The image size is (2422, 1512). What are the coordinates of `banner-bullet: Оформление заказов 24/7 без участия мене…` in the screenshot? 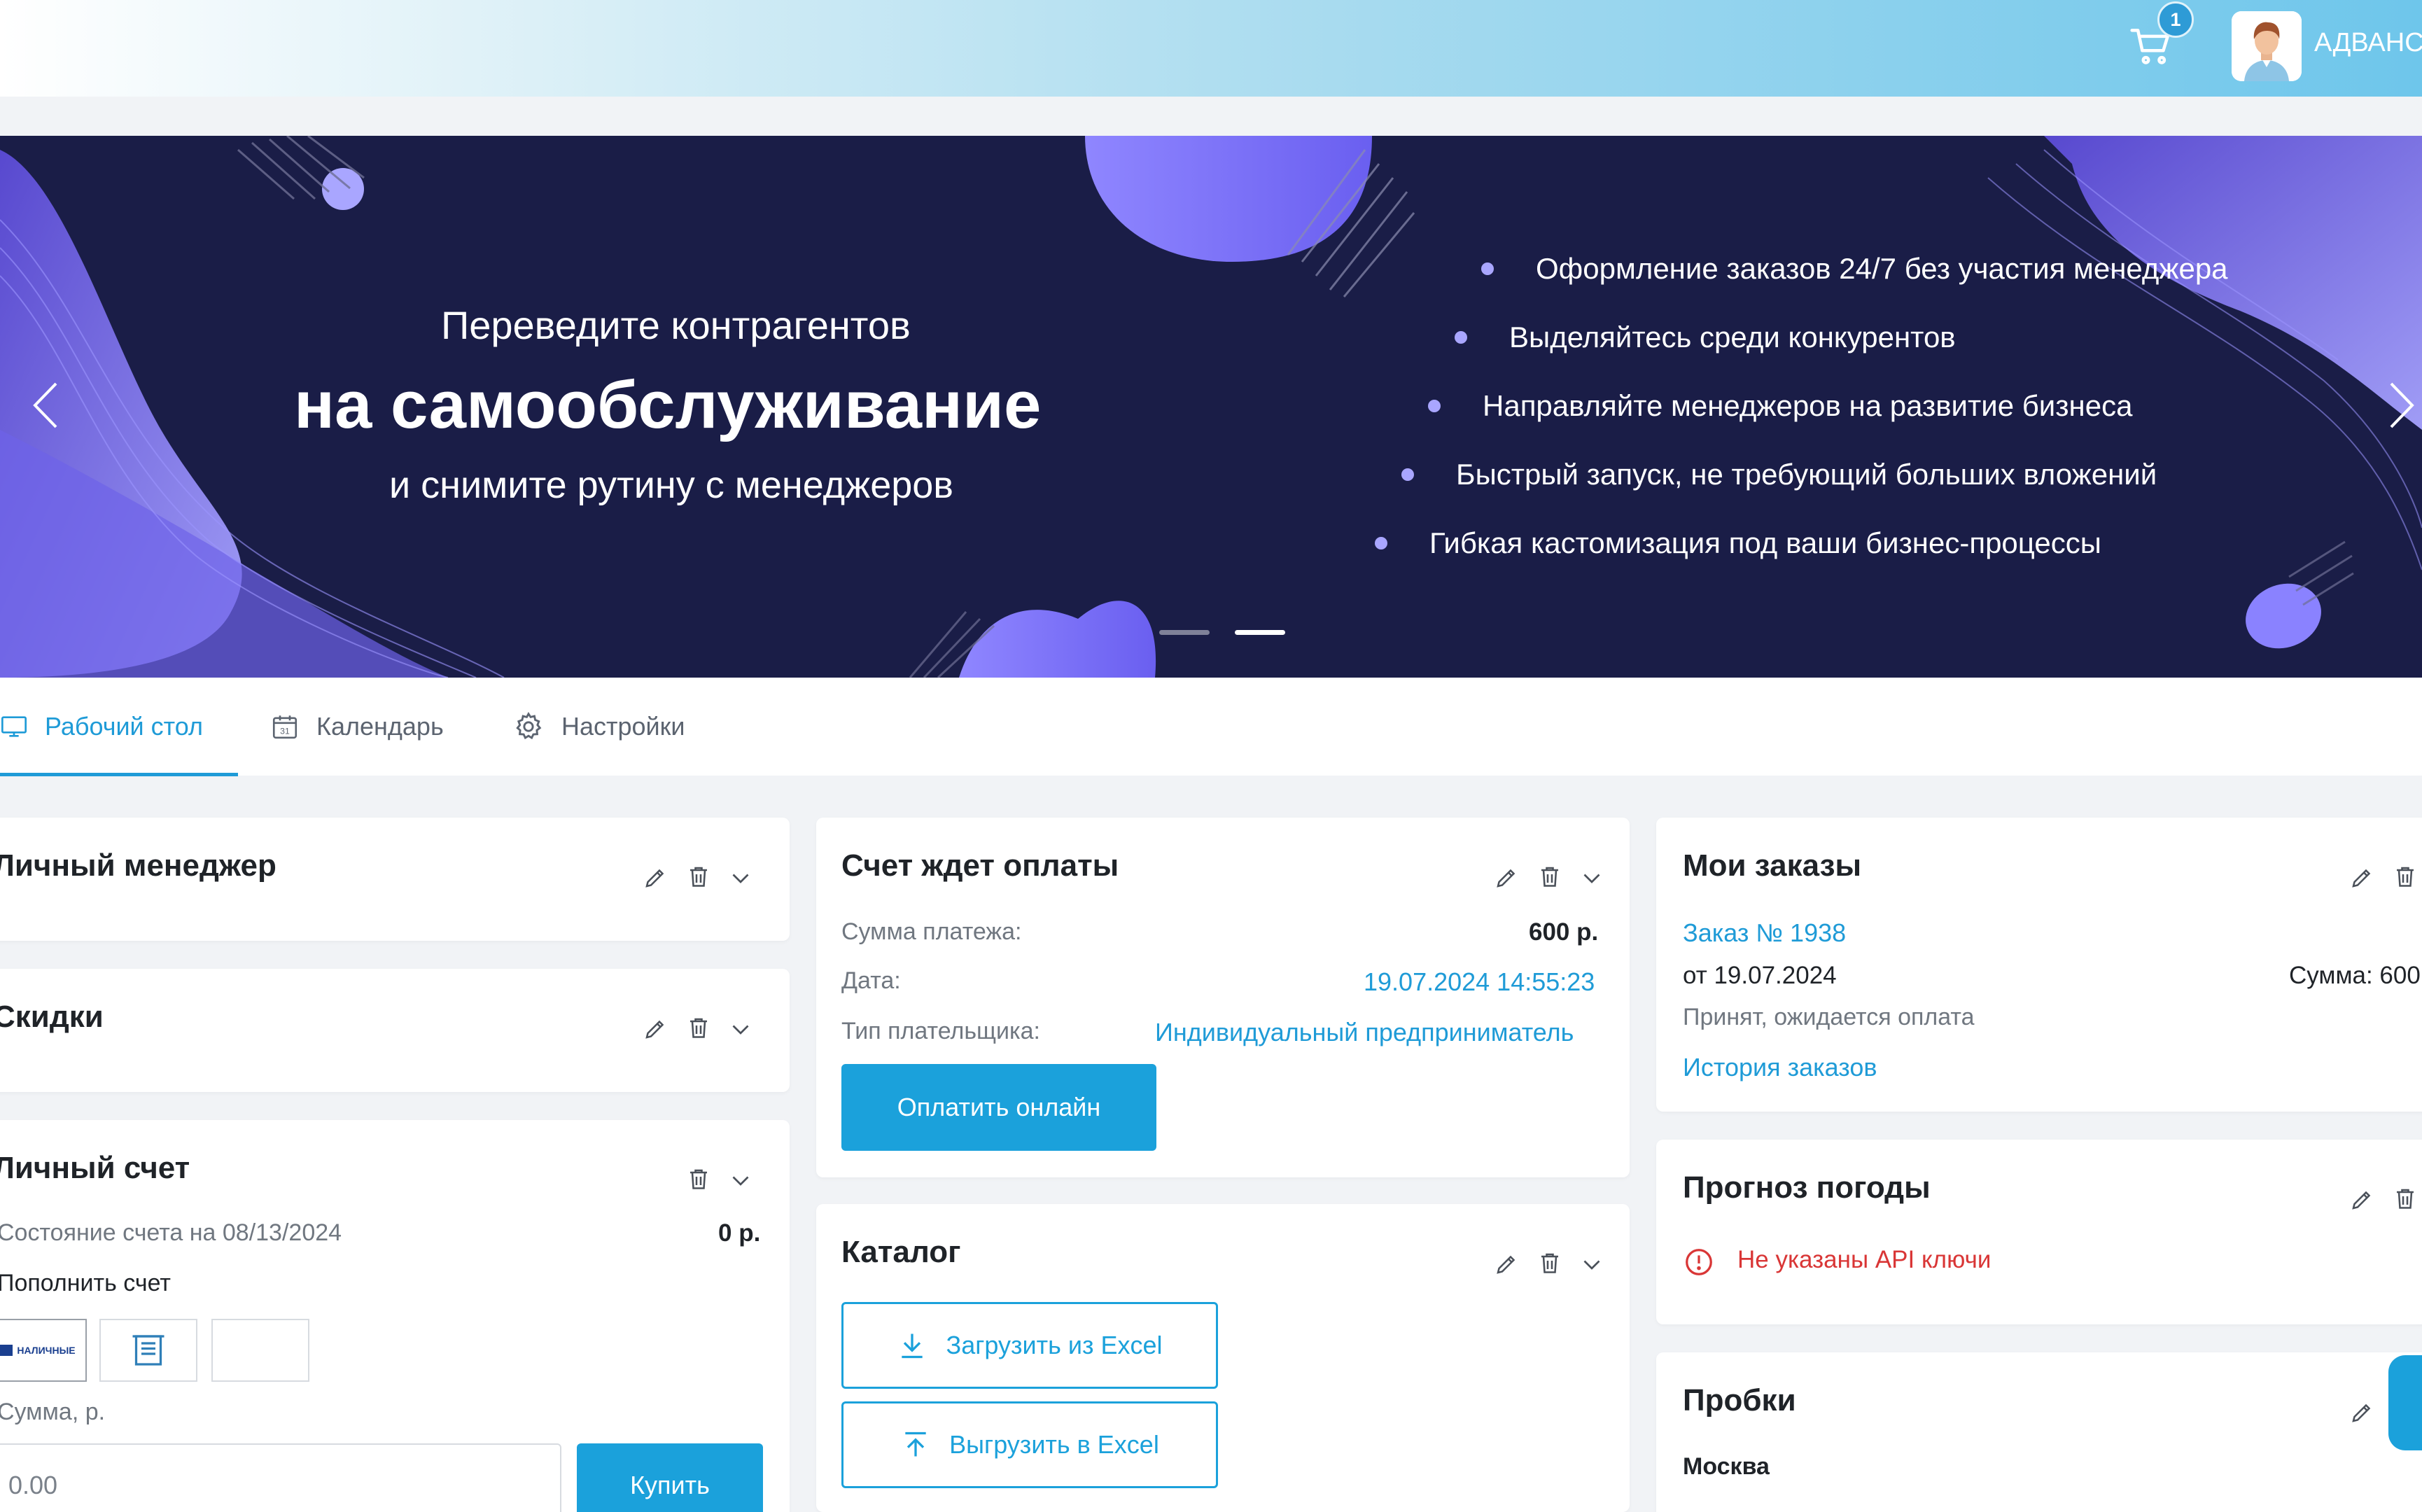 It's located at (1854, 269).